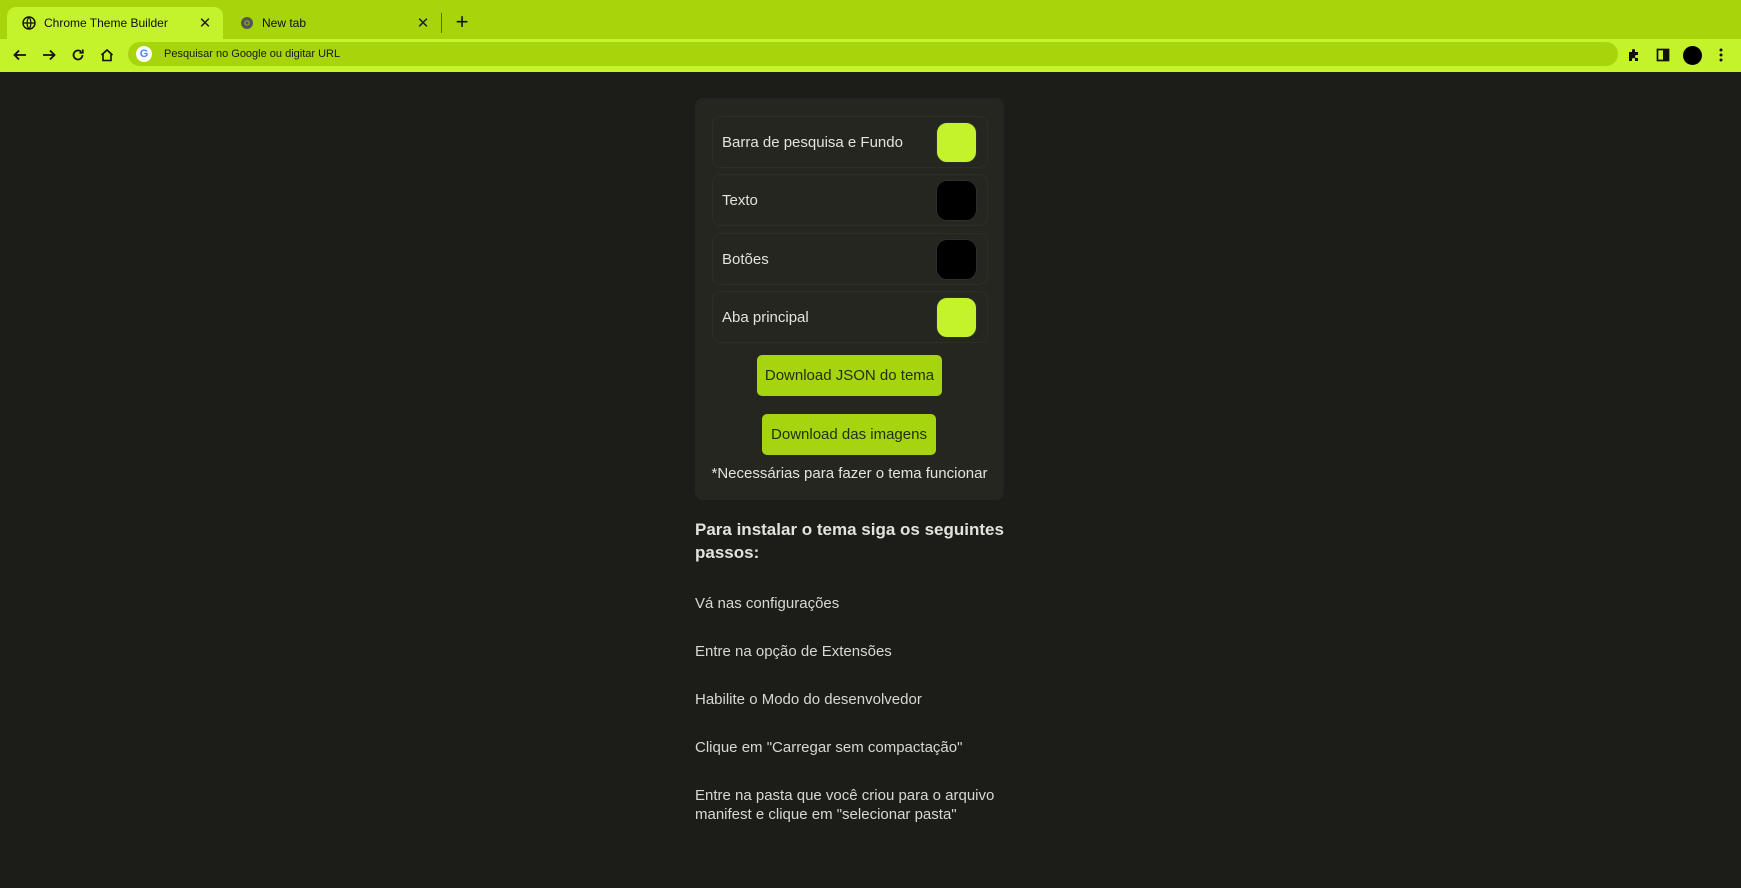 This screenshot has height=888, width=1741. What do you see at coordinates (144, 54) in the screenshot?
I see `google-icon: G` at bounding box center [144, 54].